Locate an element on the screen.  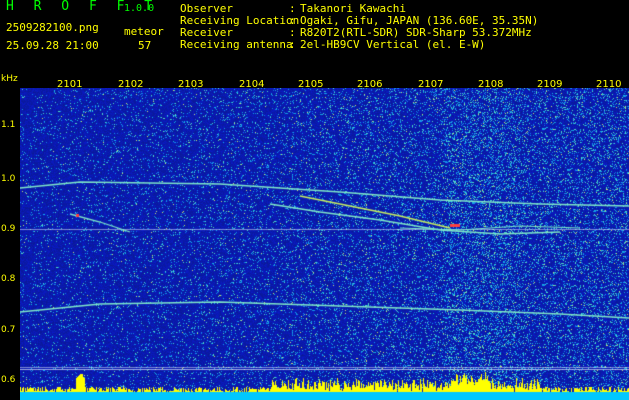
y-tick-label: 0.8 is located at coordinates (8, 279).